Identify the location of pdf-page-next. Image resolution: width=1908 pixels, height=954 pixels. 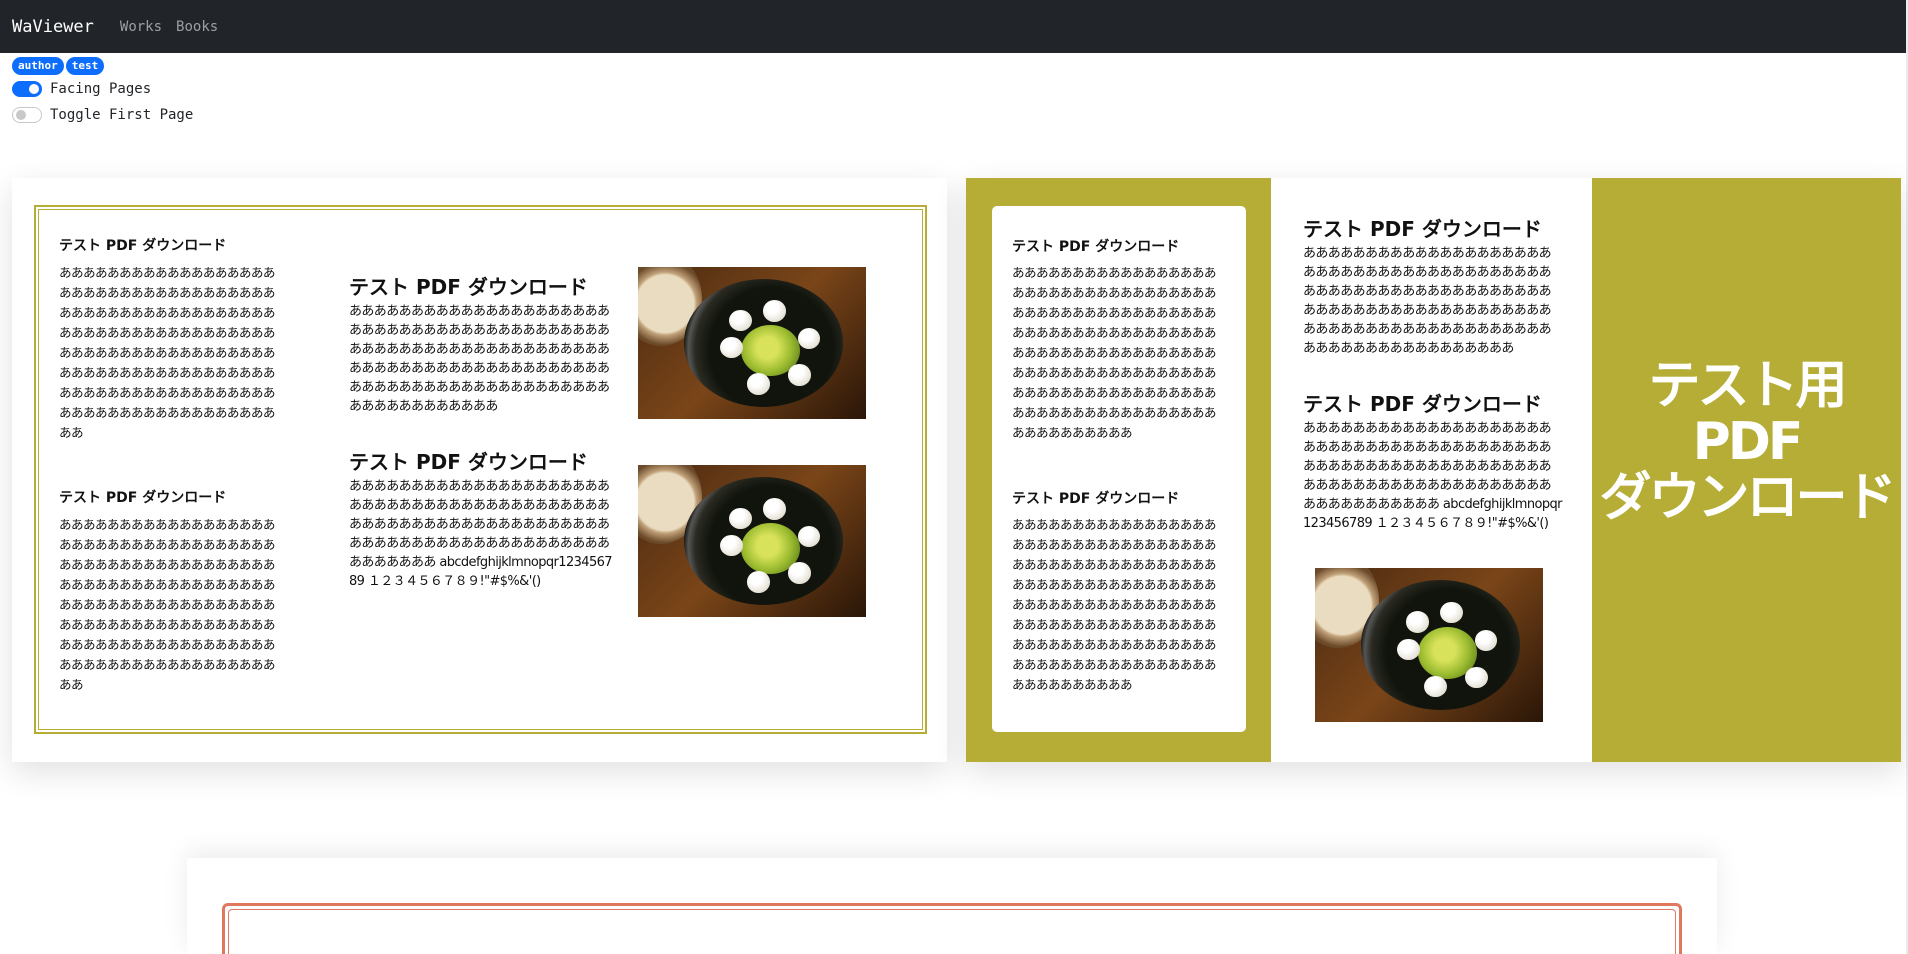
(952, 906).